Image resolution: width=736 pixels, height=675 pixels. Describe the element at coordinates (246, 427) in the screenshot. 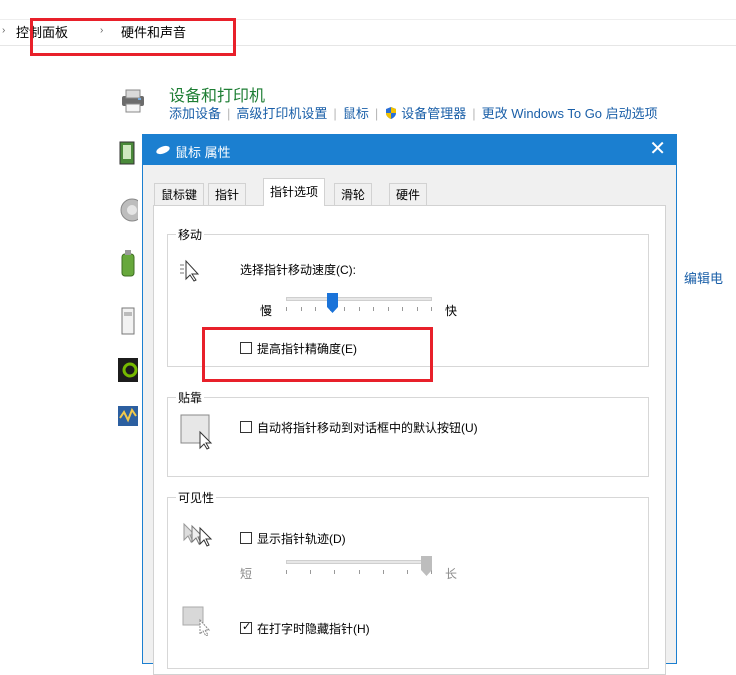

I see `snap-to-checkbox` at that location.